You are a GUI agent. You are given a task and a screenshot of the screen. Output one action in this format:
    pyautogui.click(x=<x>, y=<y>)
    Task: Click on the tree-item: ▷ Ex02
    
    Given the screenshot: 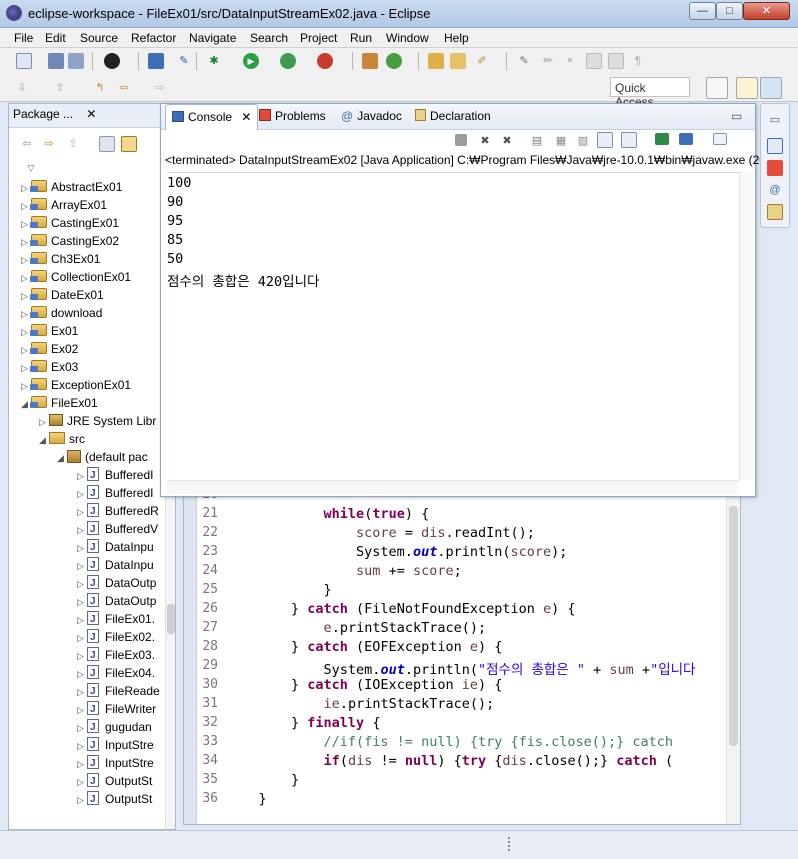 What is the action you would take?
    pyautogui.click(x=49, y=349)
    